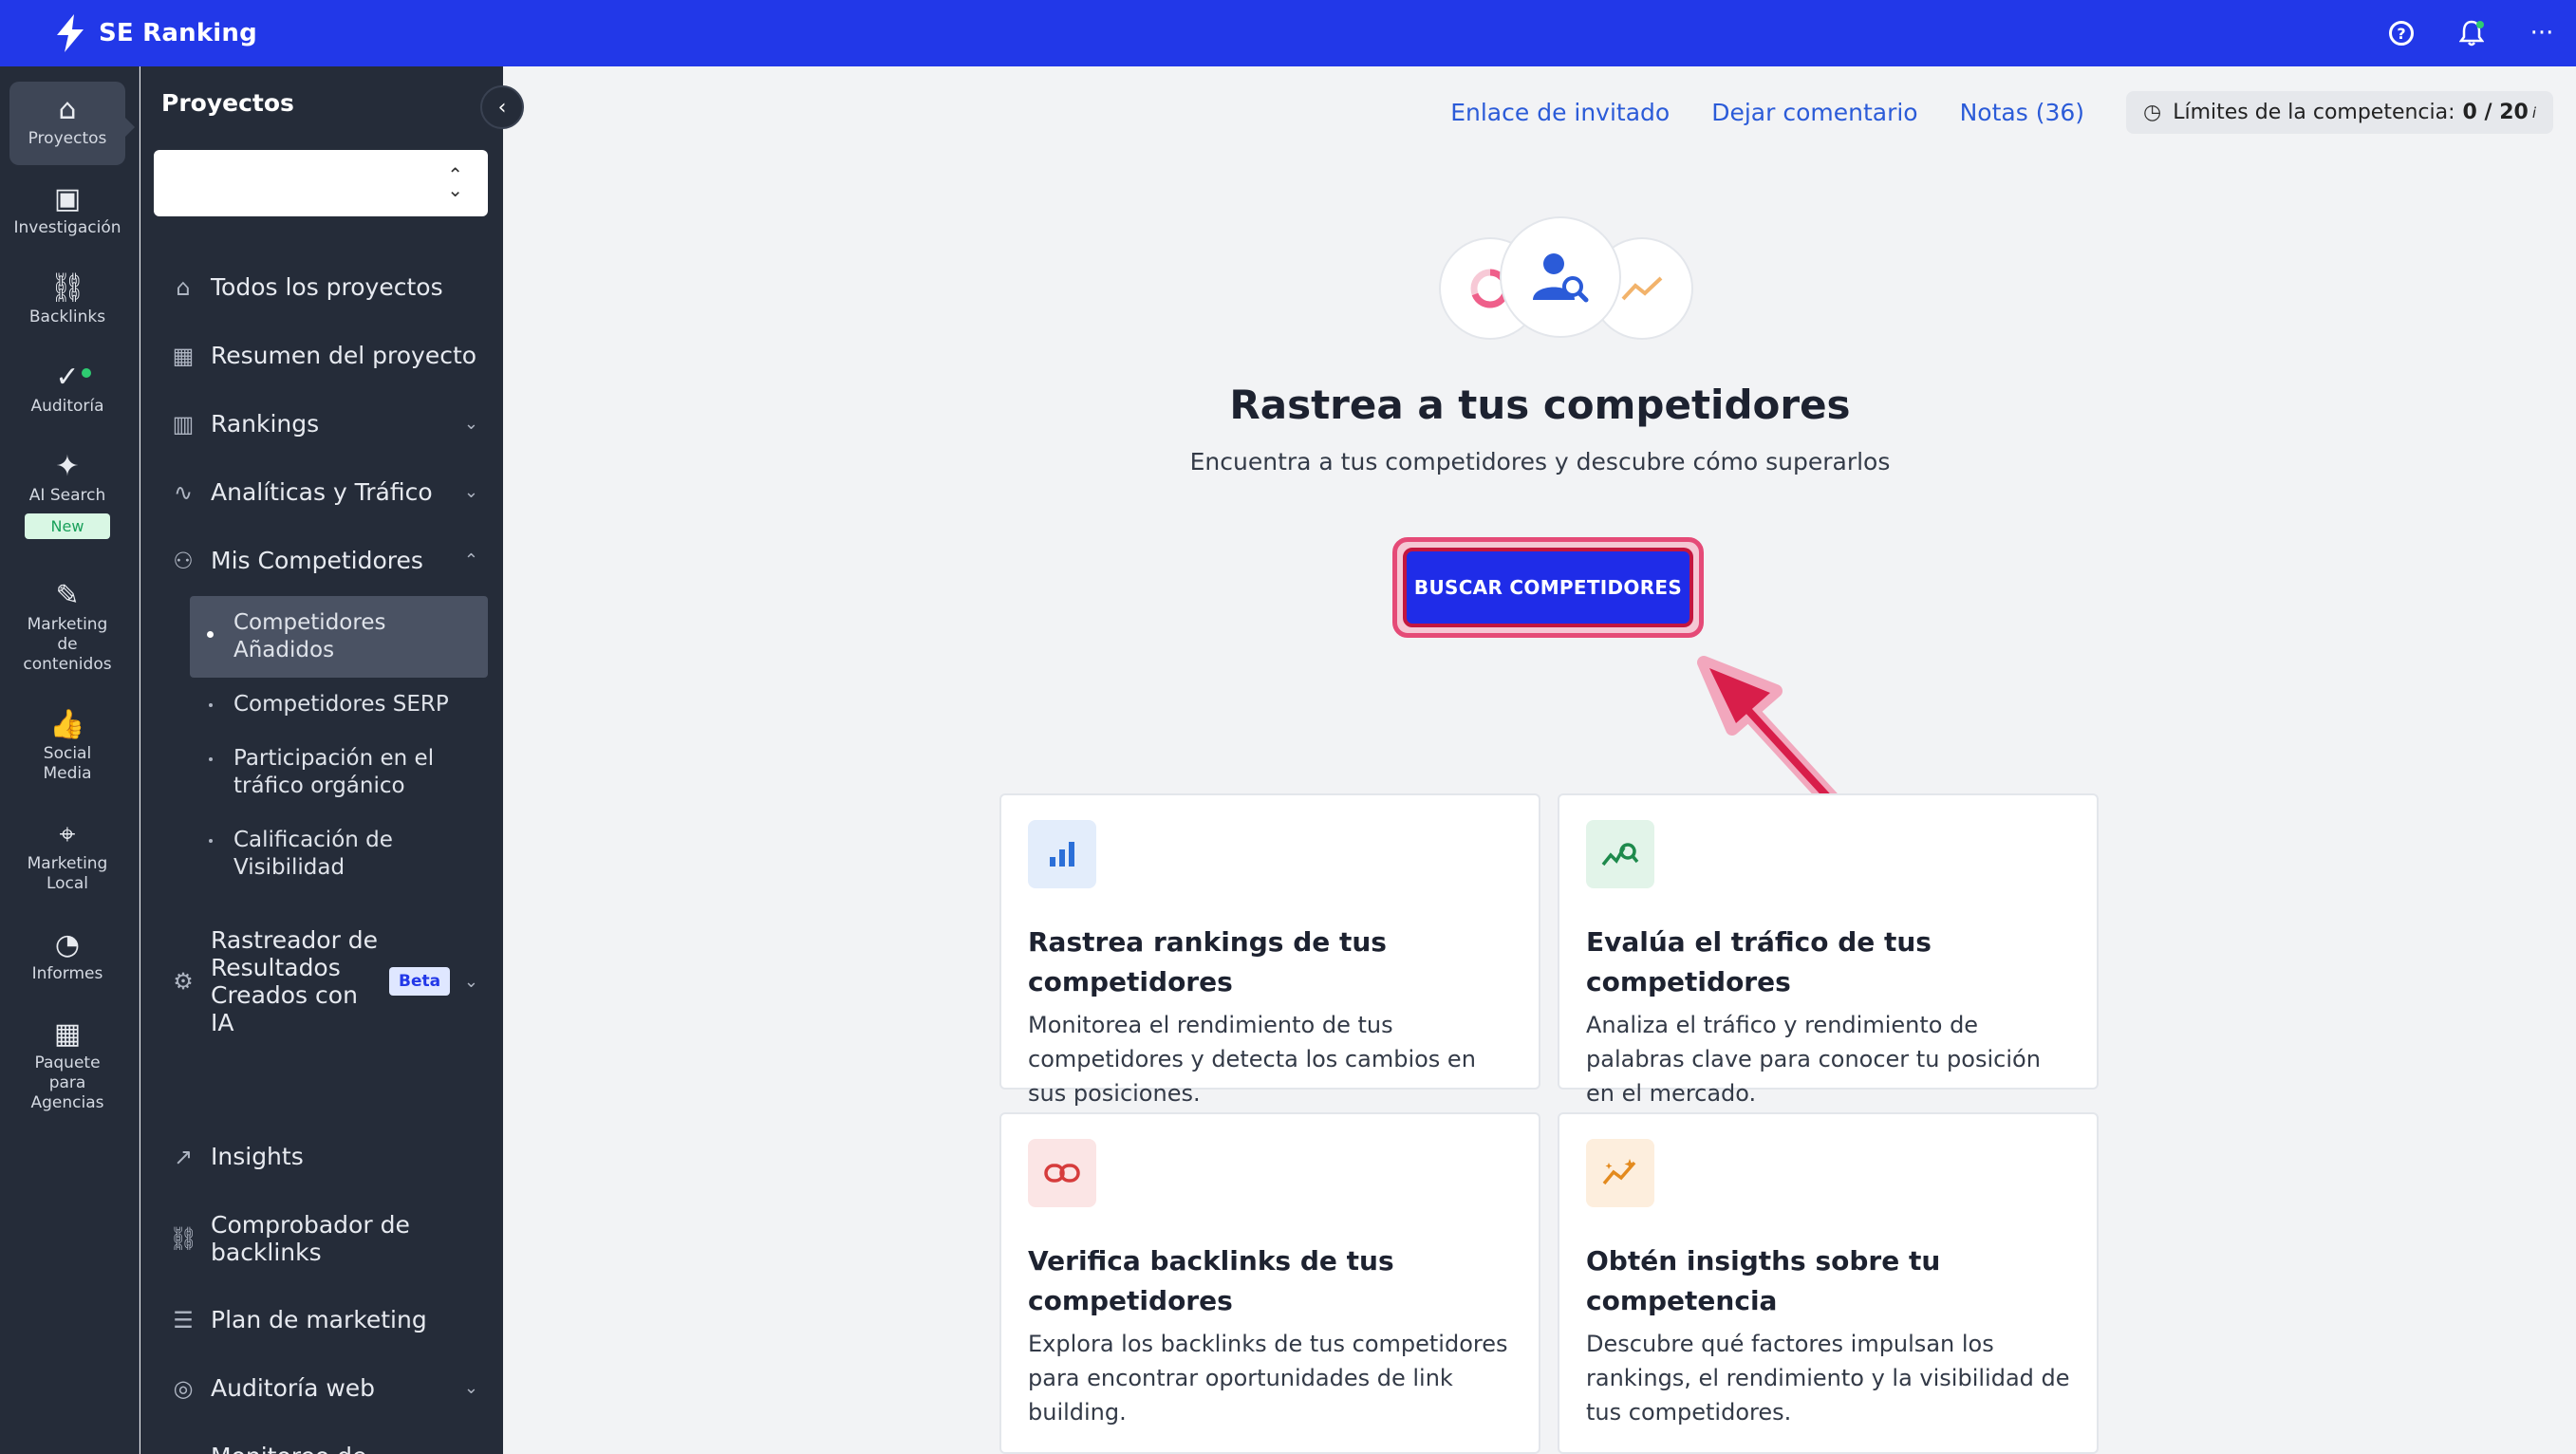  What do you see at coordinates (183, 1156) in the screenshot?
I see `insights-icon: ↗` at bounding box center [183, 1156].